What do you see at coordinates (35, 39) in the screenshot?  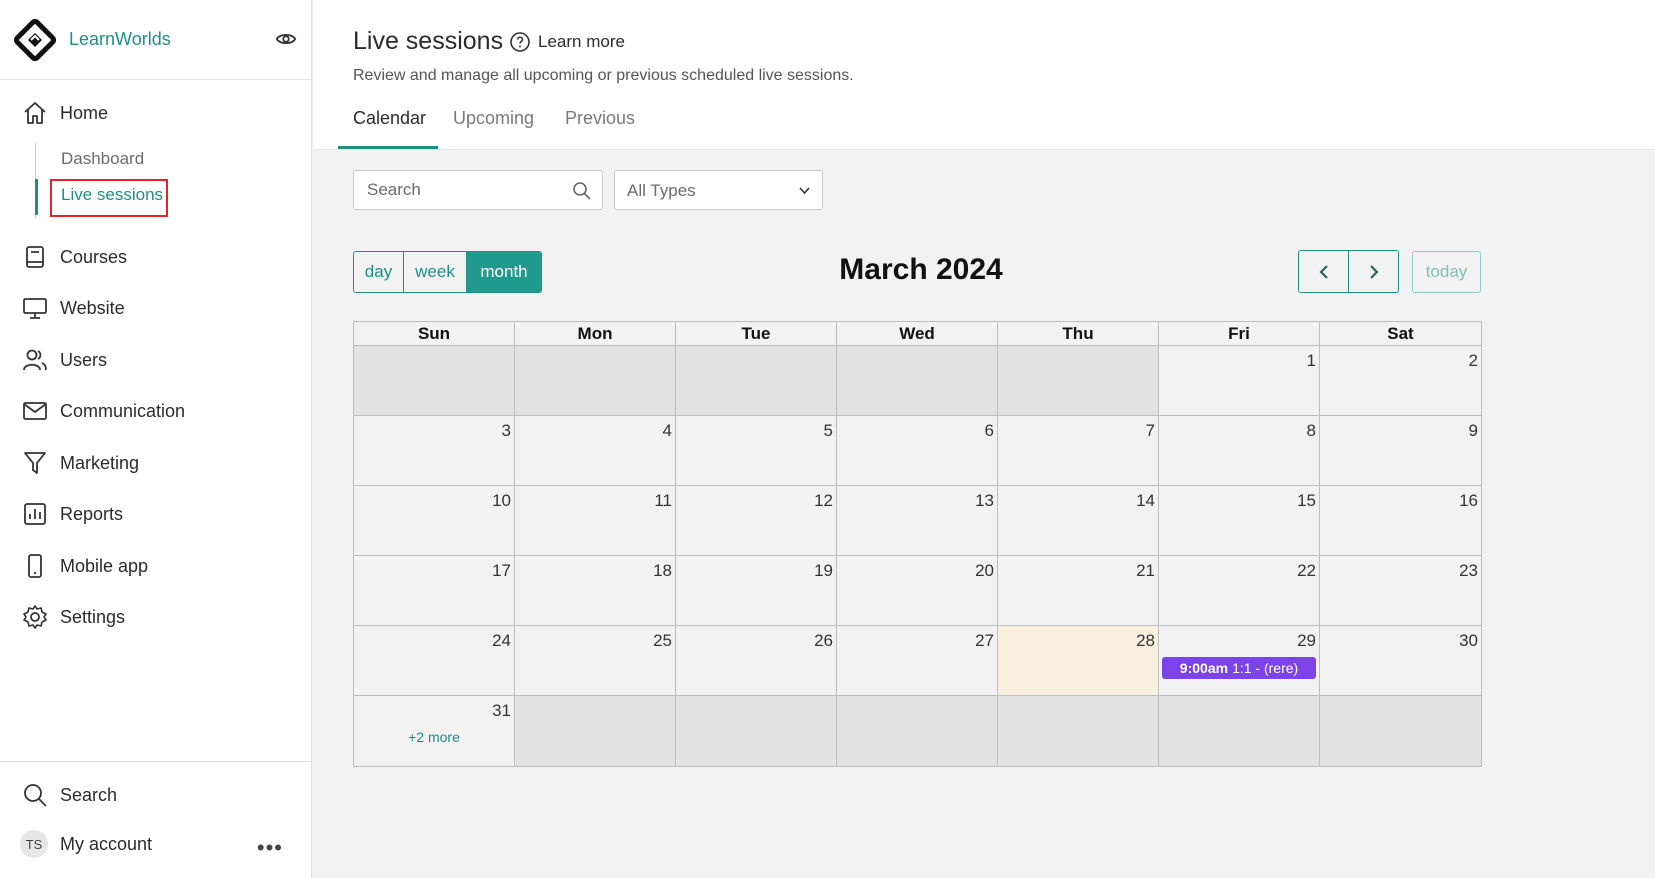 I see `learnworlds-logo-icon` at bounding box center [35, 39].